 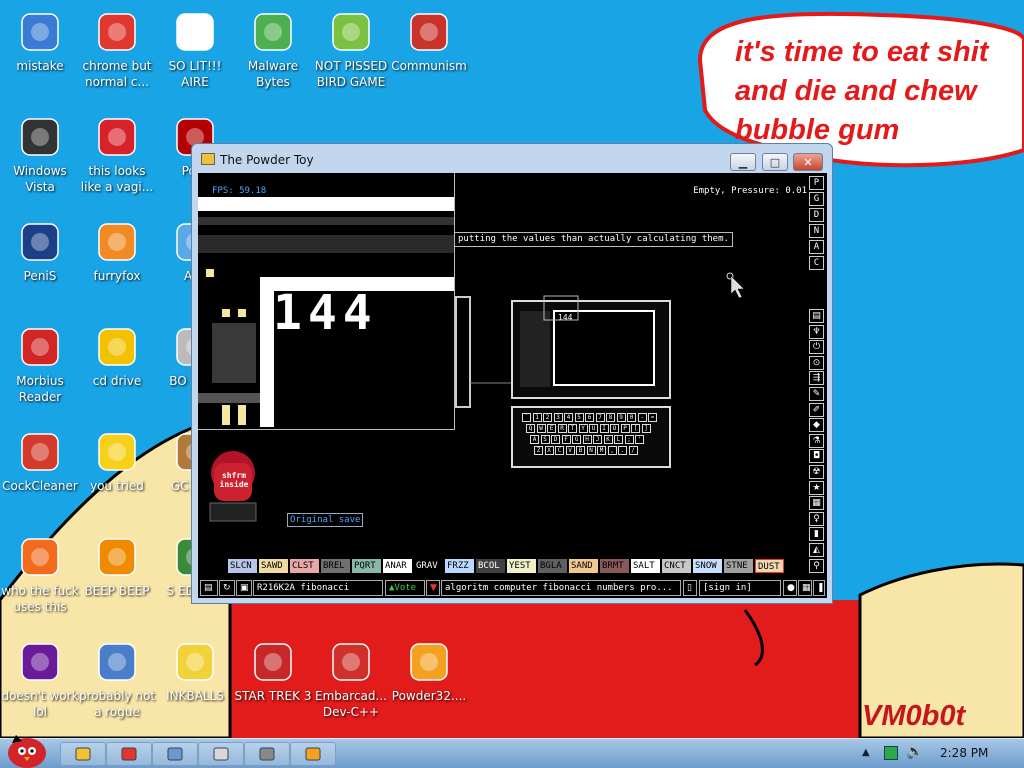 I want to click on element-bgla-button: BGLA, so click(x=552, y=566).